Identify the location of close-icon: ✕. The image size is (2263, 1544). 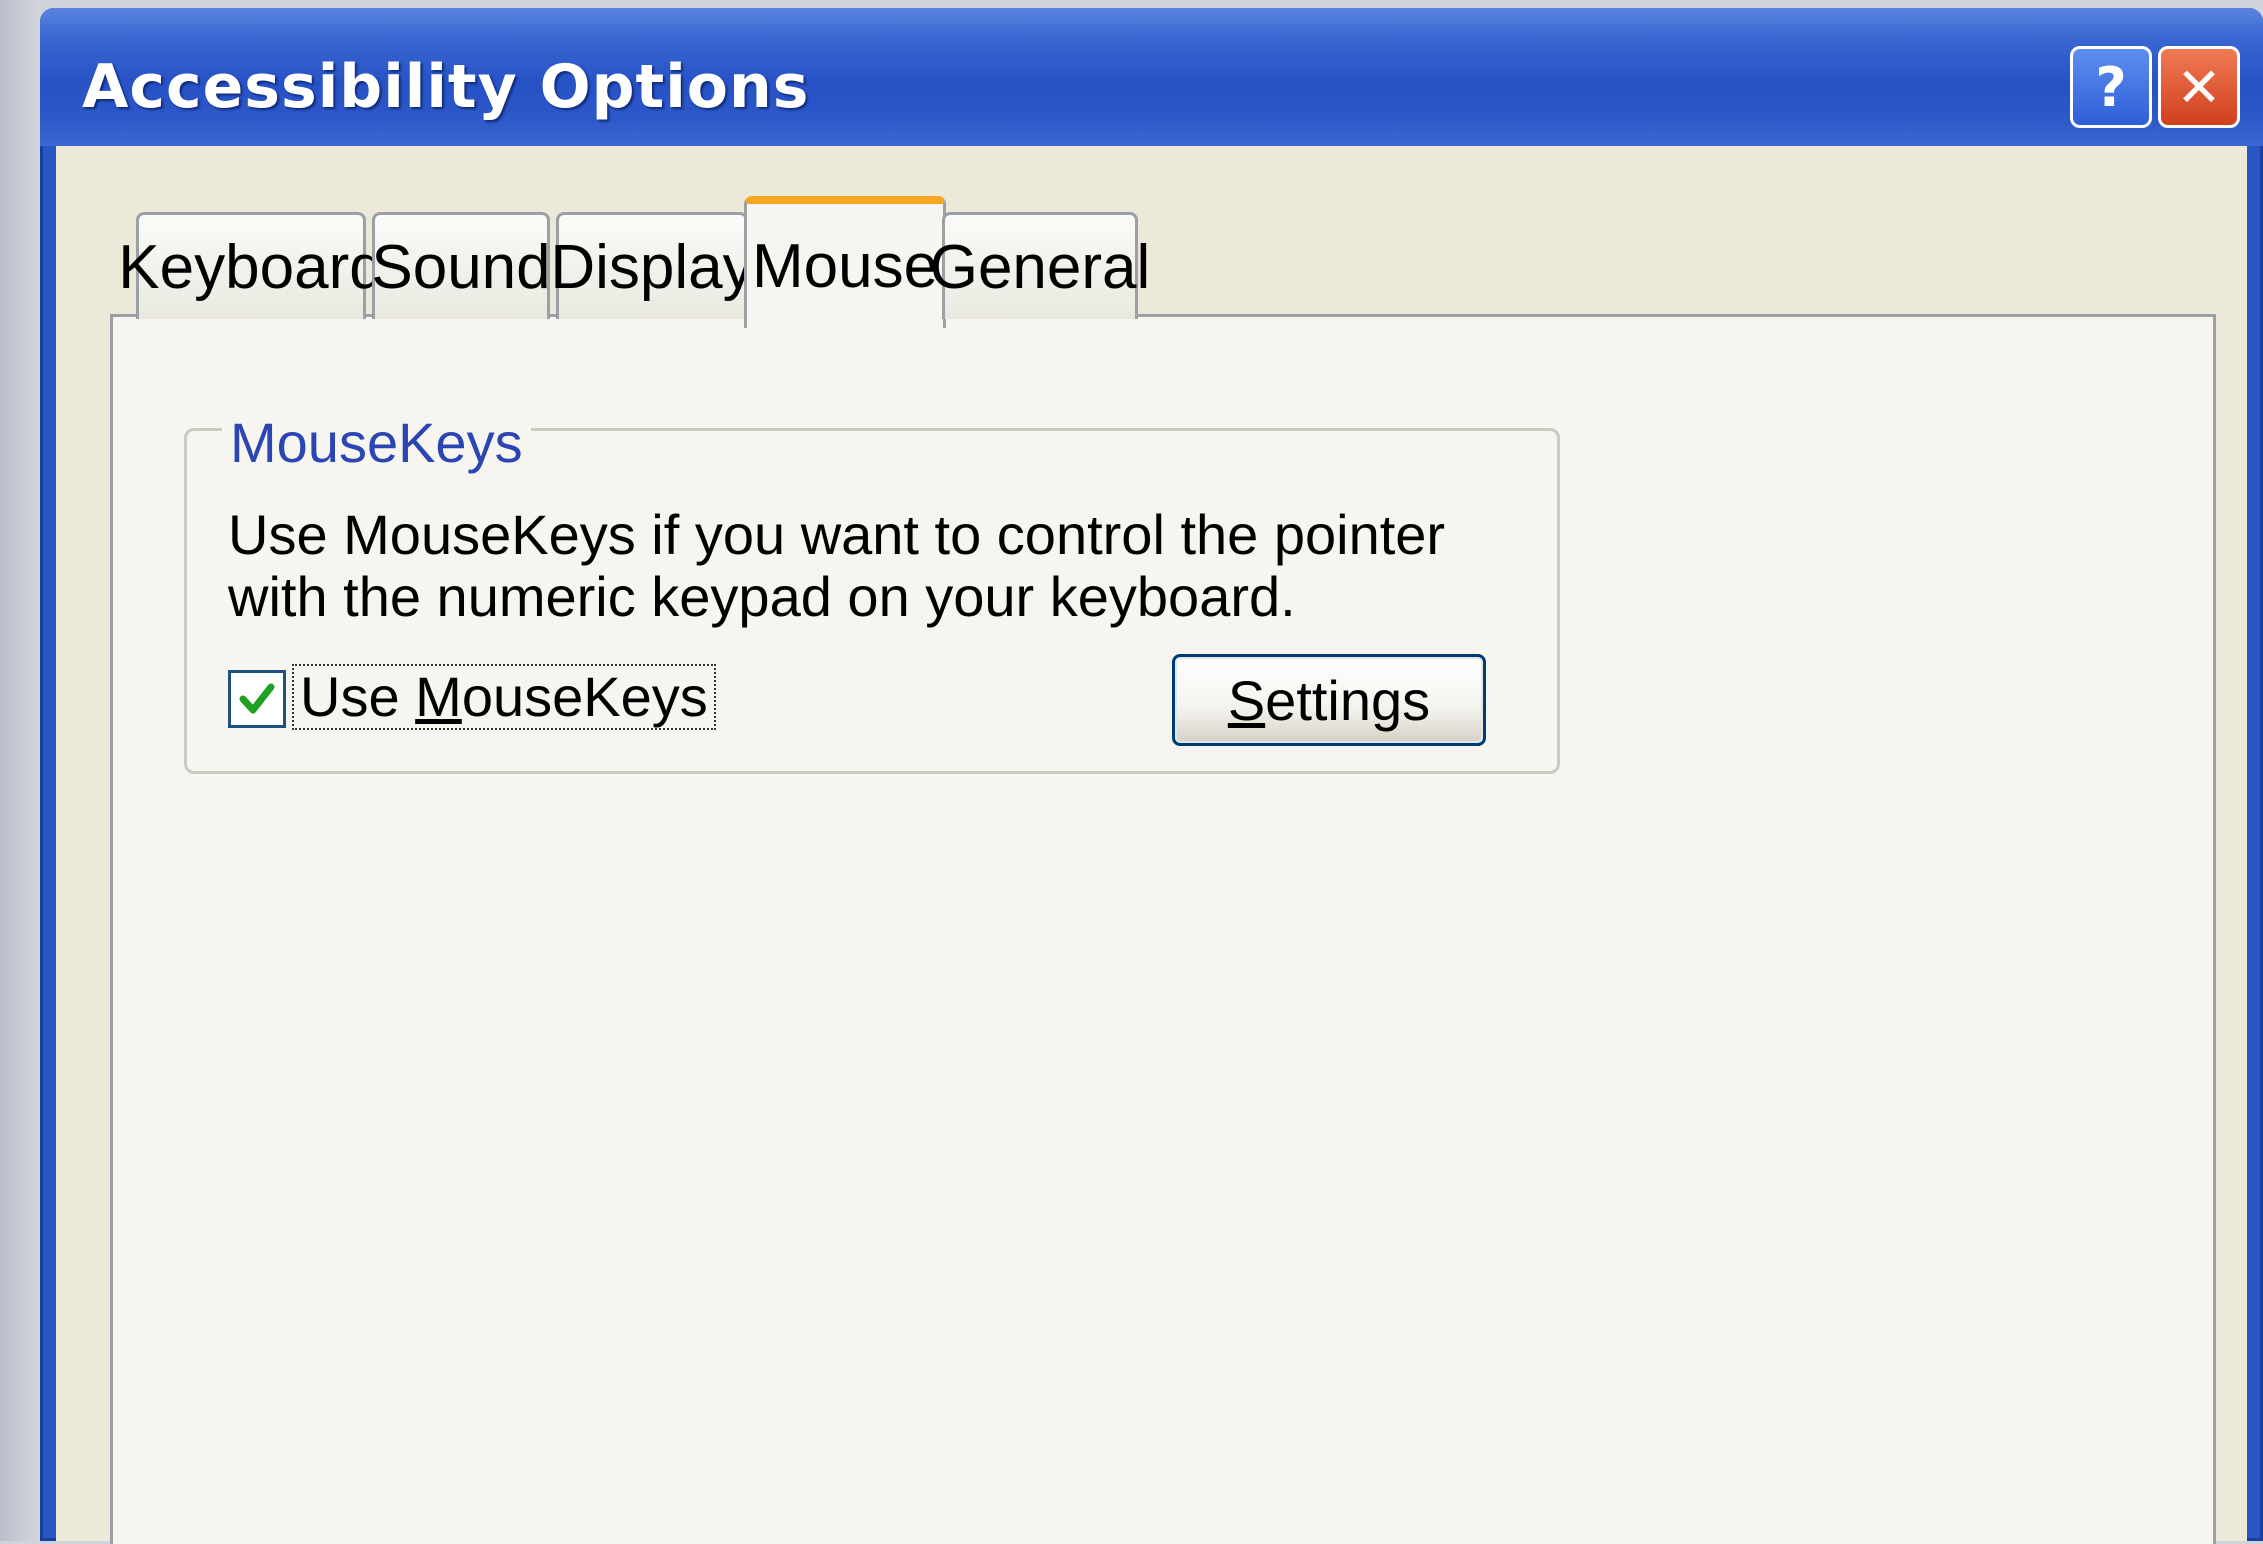
(2199, 87).